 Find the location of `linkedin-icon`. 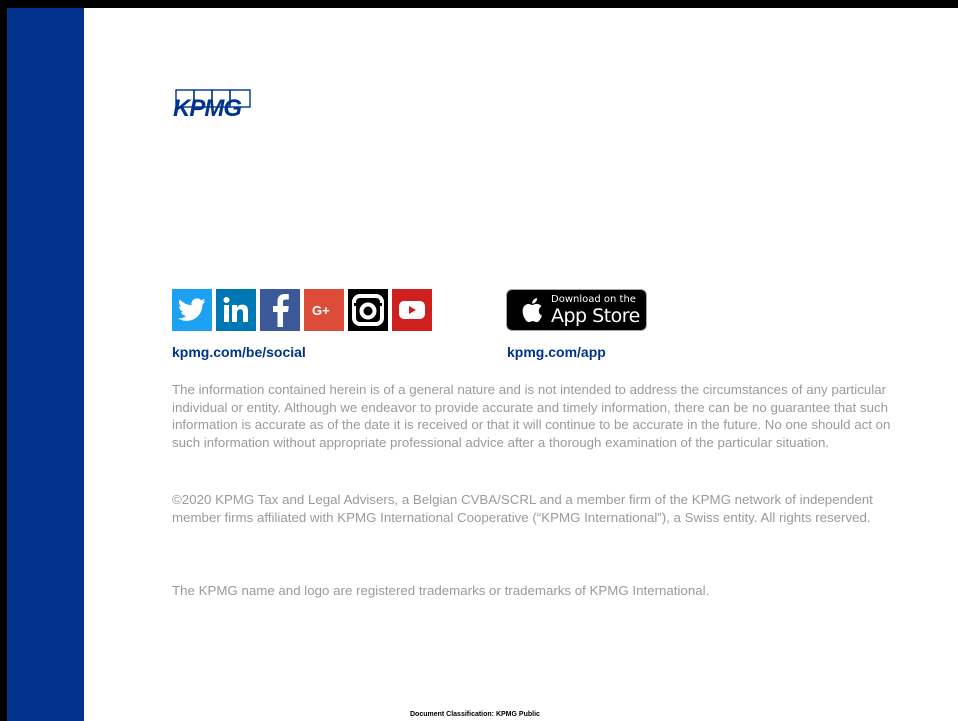

linkedin-icon is located at coordinates (236, 310).